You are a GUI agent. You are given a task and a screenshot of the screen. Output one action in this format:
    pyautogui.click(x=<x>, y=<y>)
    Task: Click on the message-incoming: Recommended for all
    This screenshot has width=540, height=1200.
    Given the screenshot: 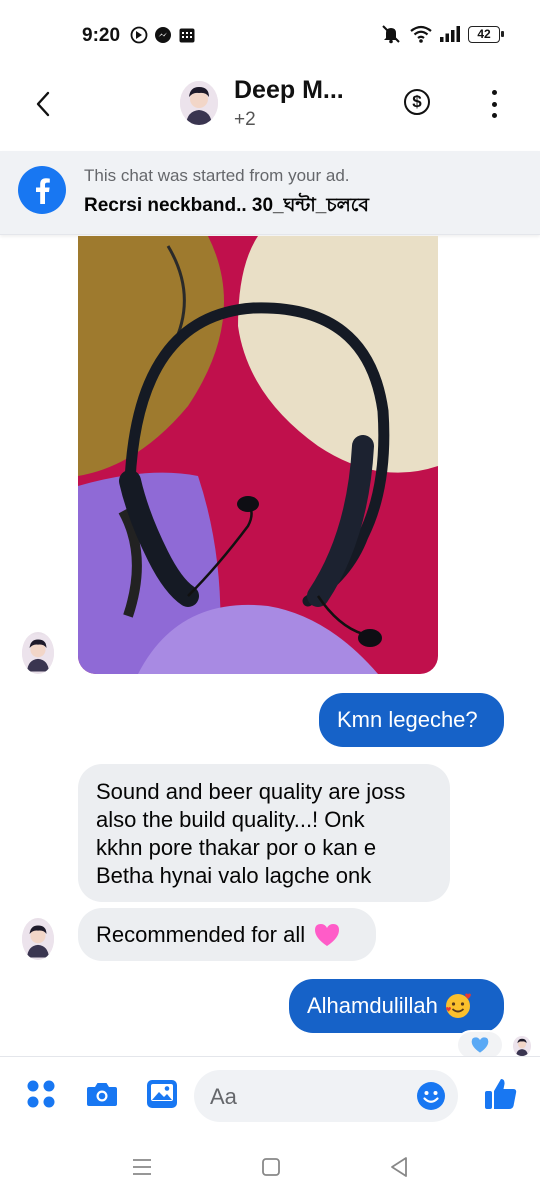 What is the action you would take?
    pyautogui.click(x=227, y=934)
    